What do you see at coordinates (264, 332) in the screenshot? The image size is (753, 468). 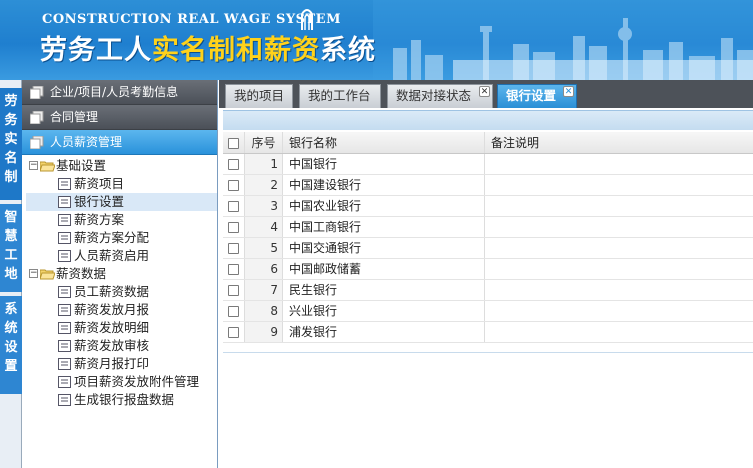 I see `row-number: 9` at bounding box center [264, 332].